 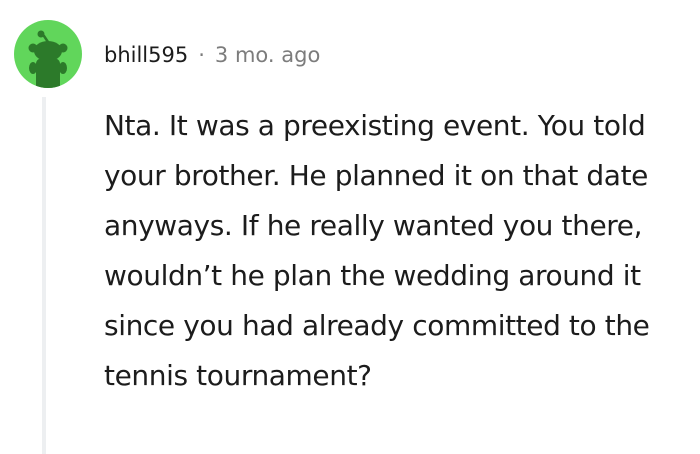 I want to click on user-avatar, so click(x=48, y=54).